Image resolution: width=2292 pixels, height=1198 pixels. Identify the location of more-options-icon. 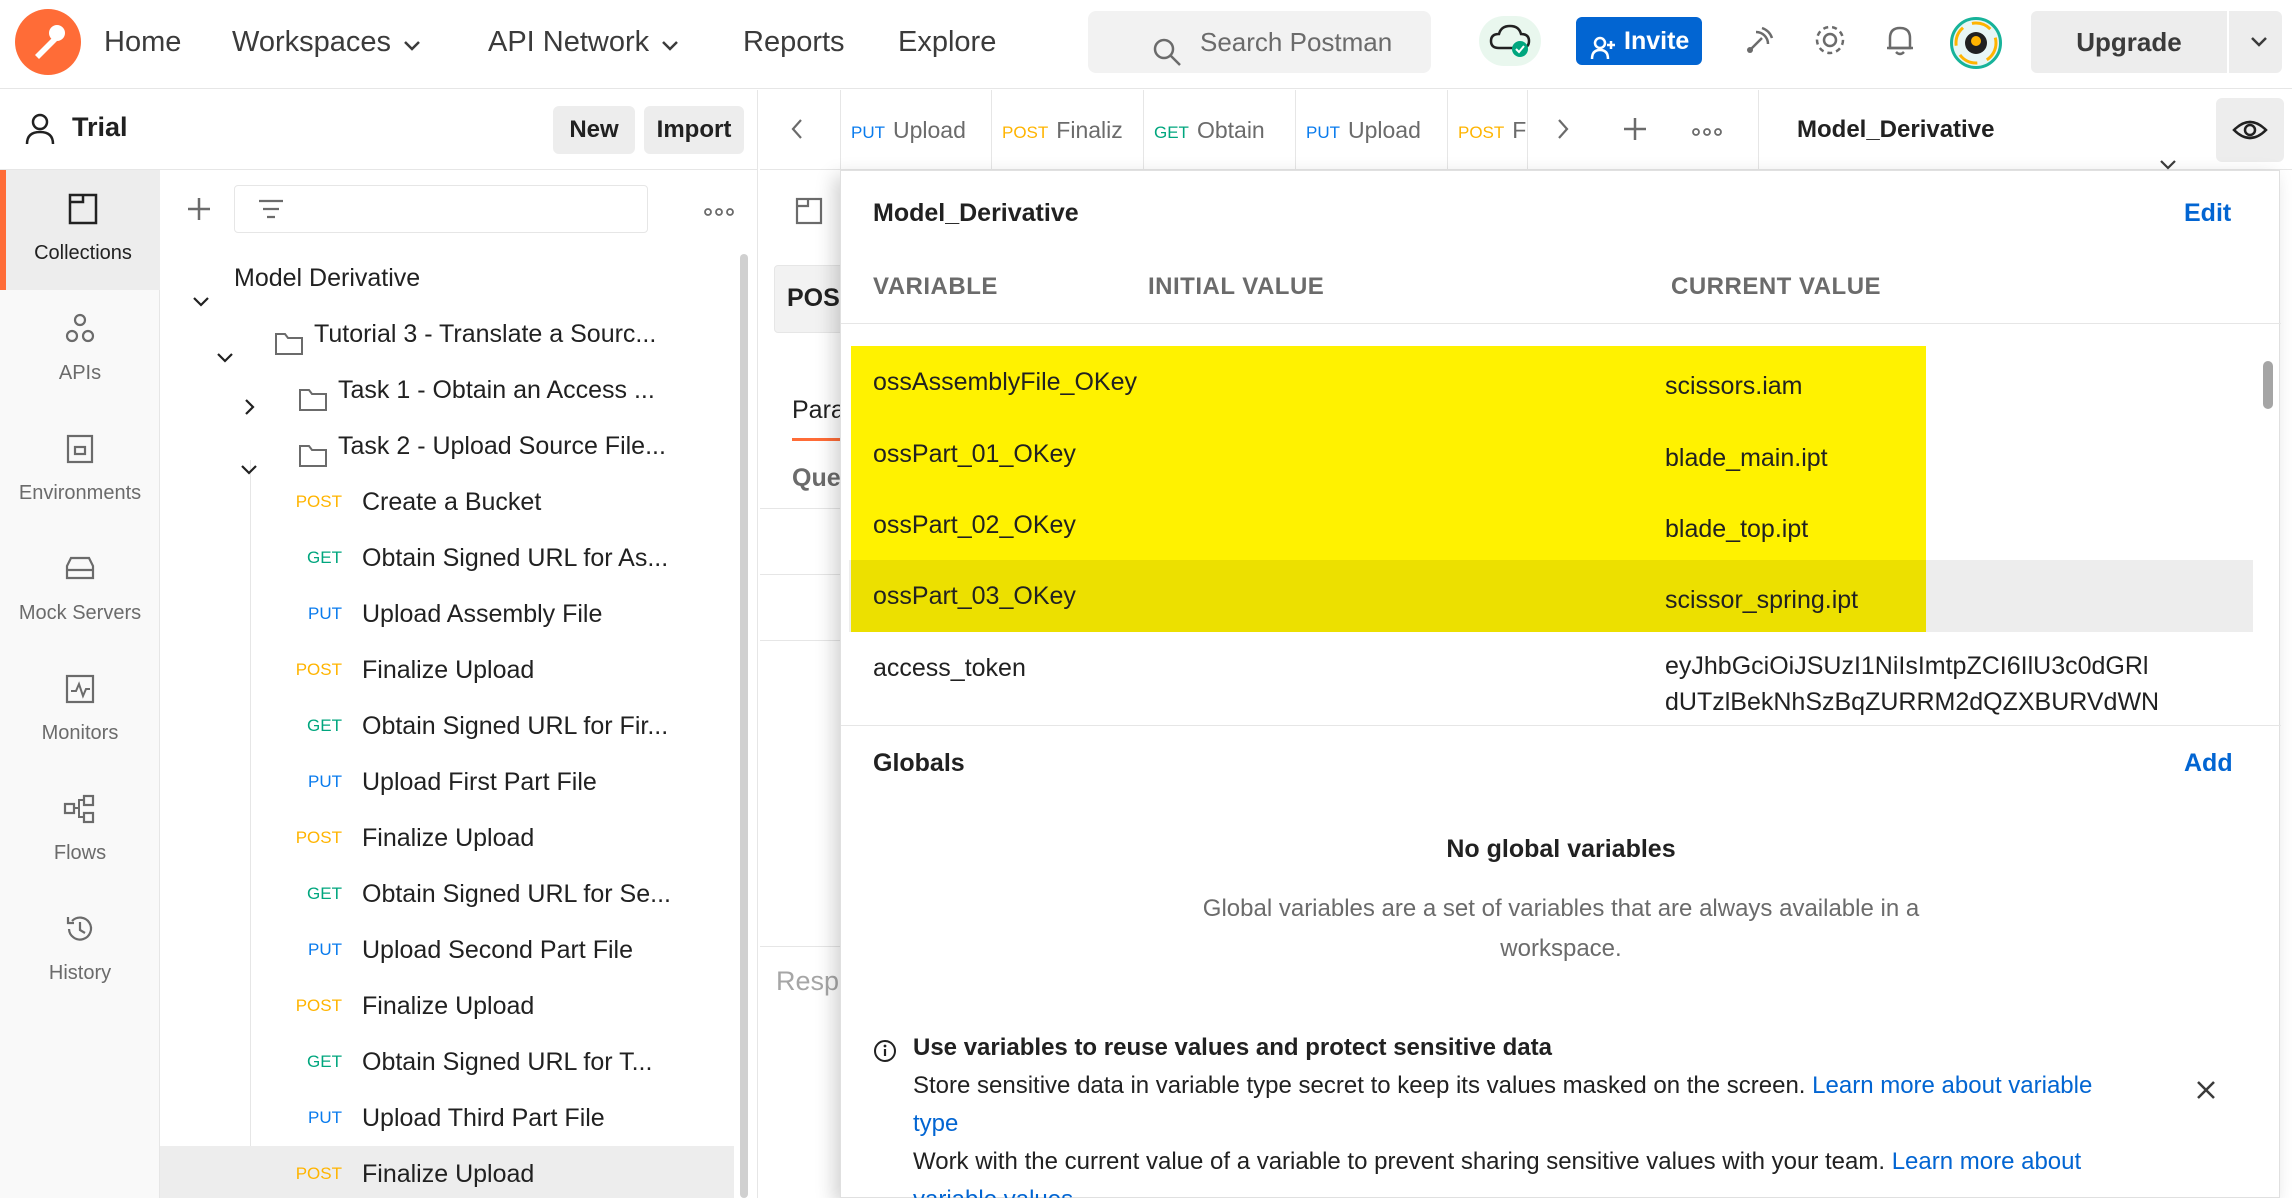
(719, 213).